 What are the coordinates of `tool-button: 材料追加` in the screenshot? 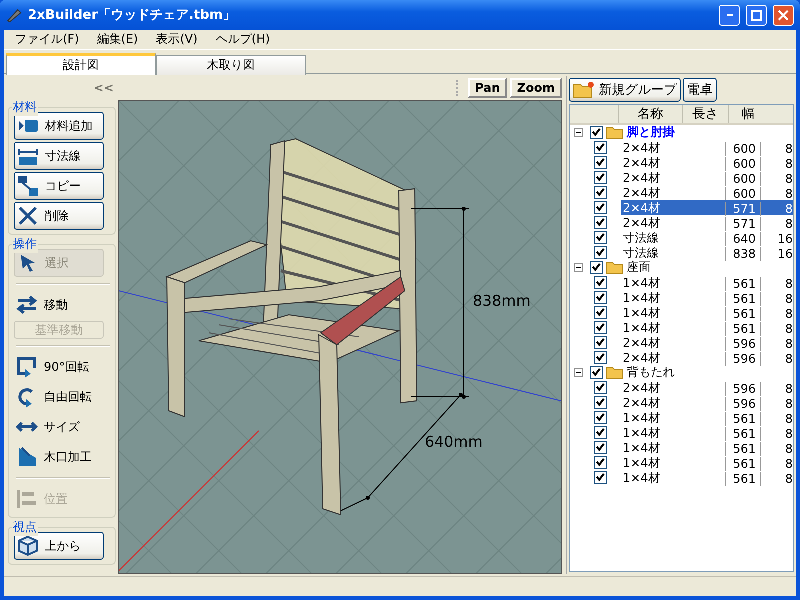 It's located at (59, 126).